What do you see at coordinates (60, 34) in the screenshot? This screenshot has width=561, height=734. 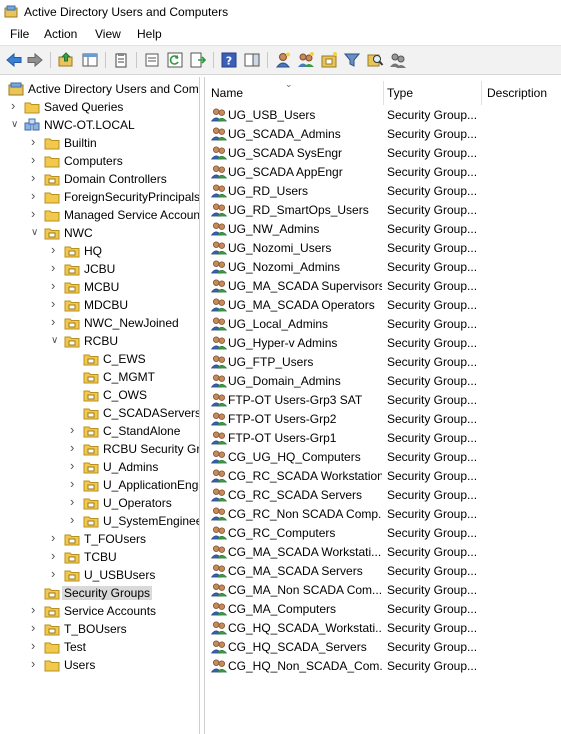 I see `menu-action: Action` at bounding box center [60, 34].